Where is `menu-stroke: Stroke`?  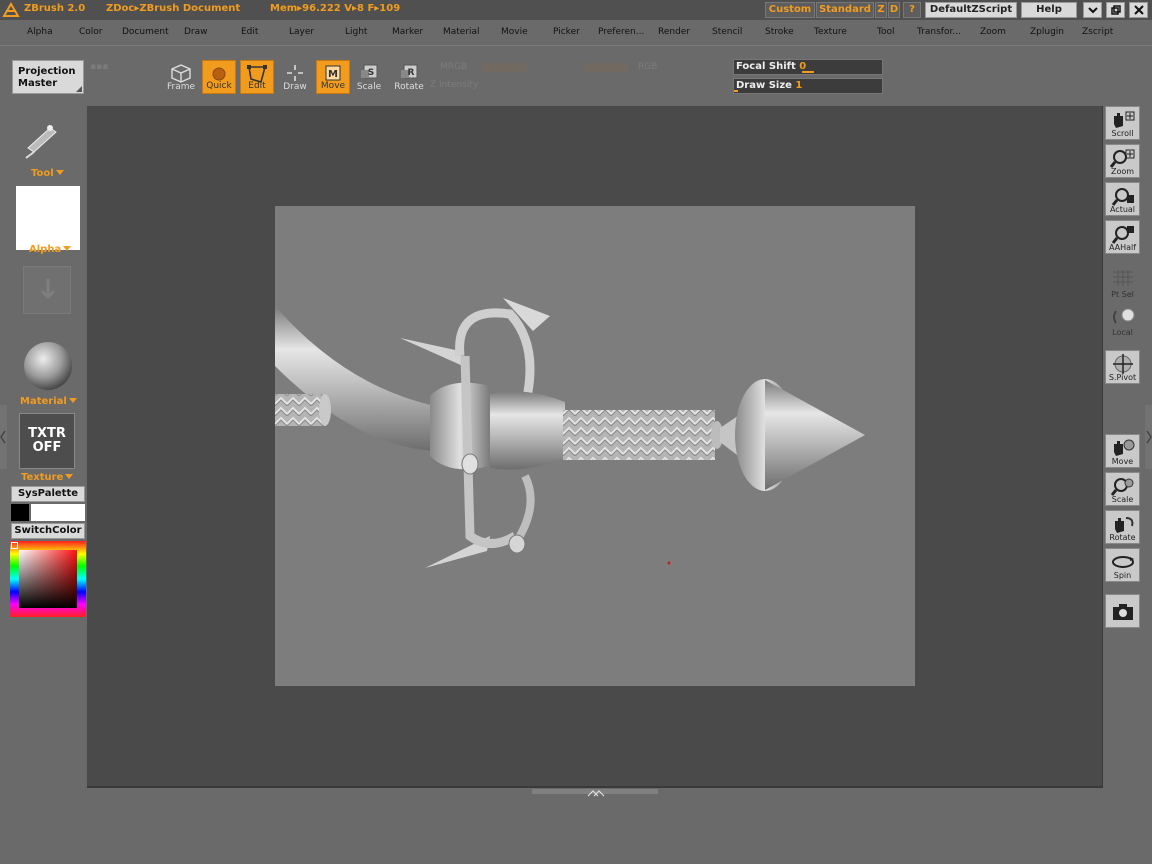 menu-stroke: Stroke is located at coordinates (779, 32).